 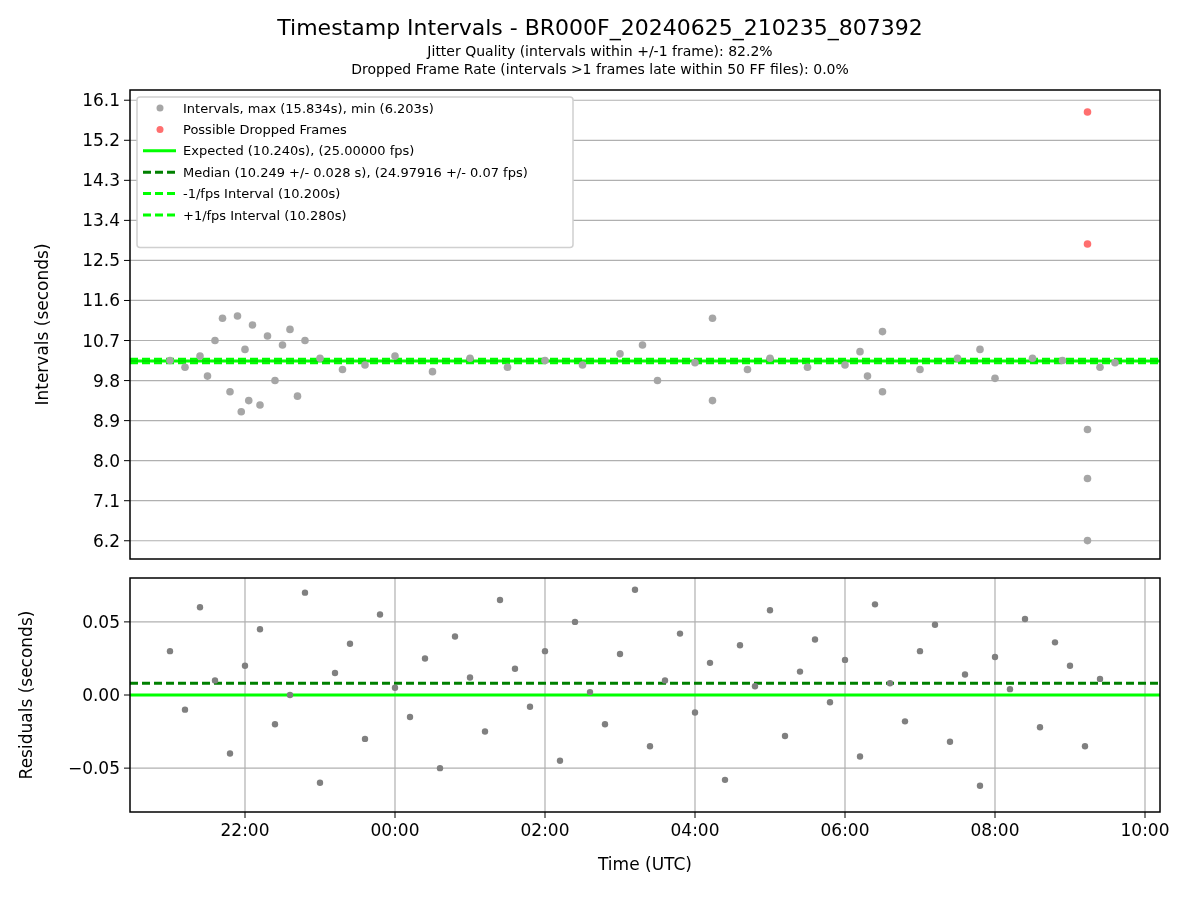 I want to click on tick-label: 14.3, so click(x=101, y=180).